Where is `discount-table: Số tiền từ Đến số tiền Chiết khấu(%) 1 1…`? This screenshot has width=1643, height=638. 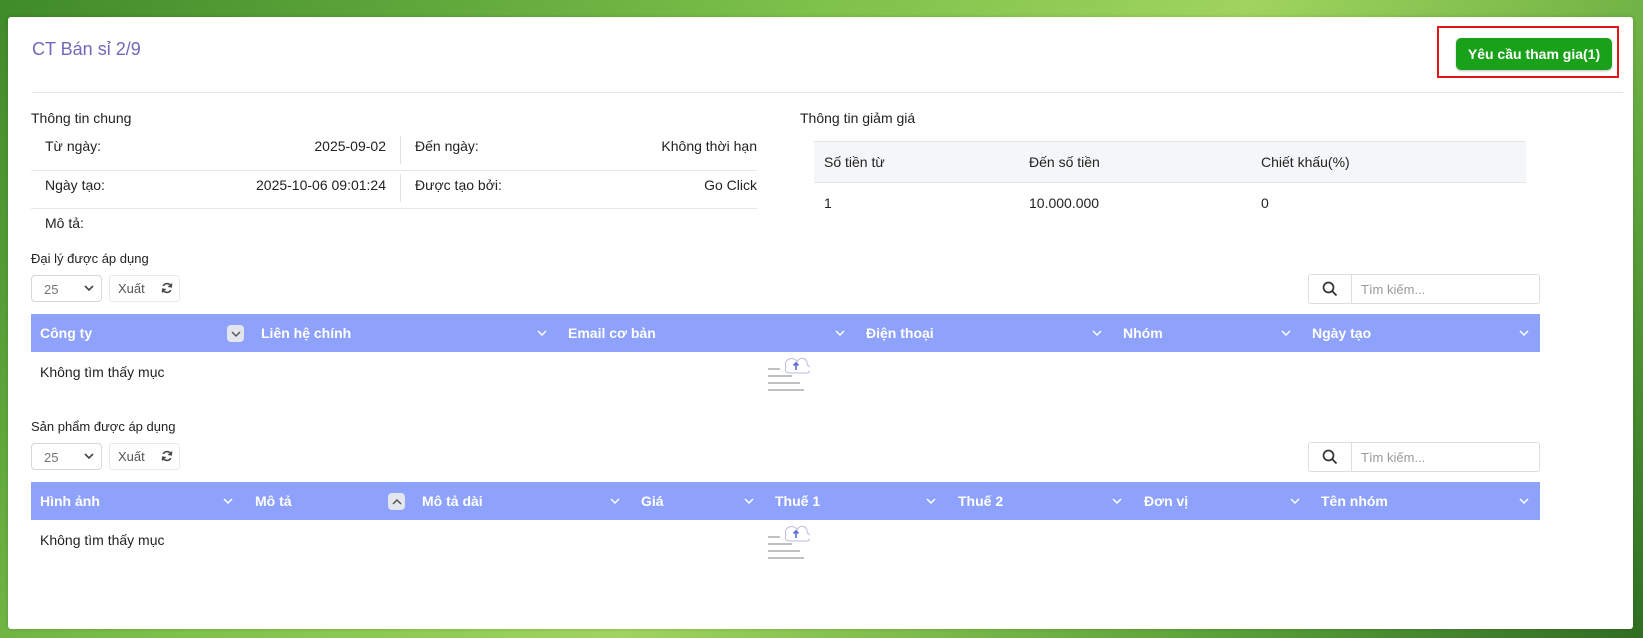
discount-table: Số tiền từ Đến số tiền Chiết khấu(%) 1 1… is located at coordinates (1170, 182).